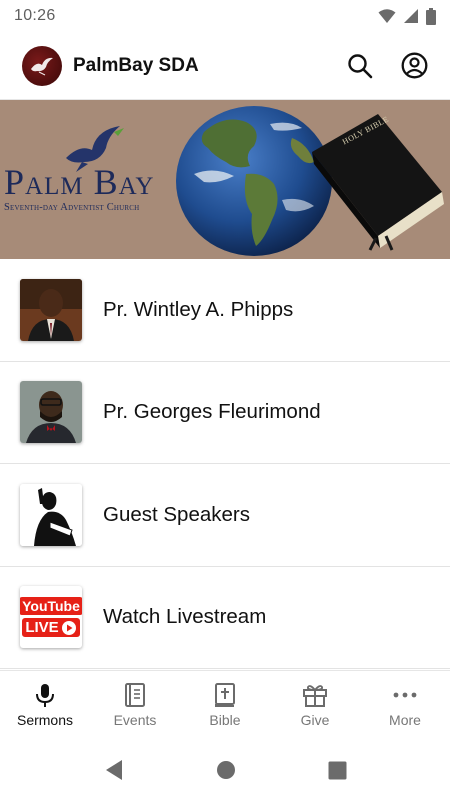 The image size is (450, 800). Describe the element at coordinates (72, 207) in the screenshot. I see `banner-church-subtitle: Seventh-day Adventist Church` at that location.